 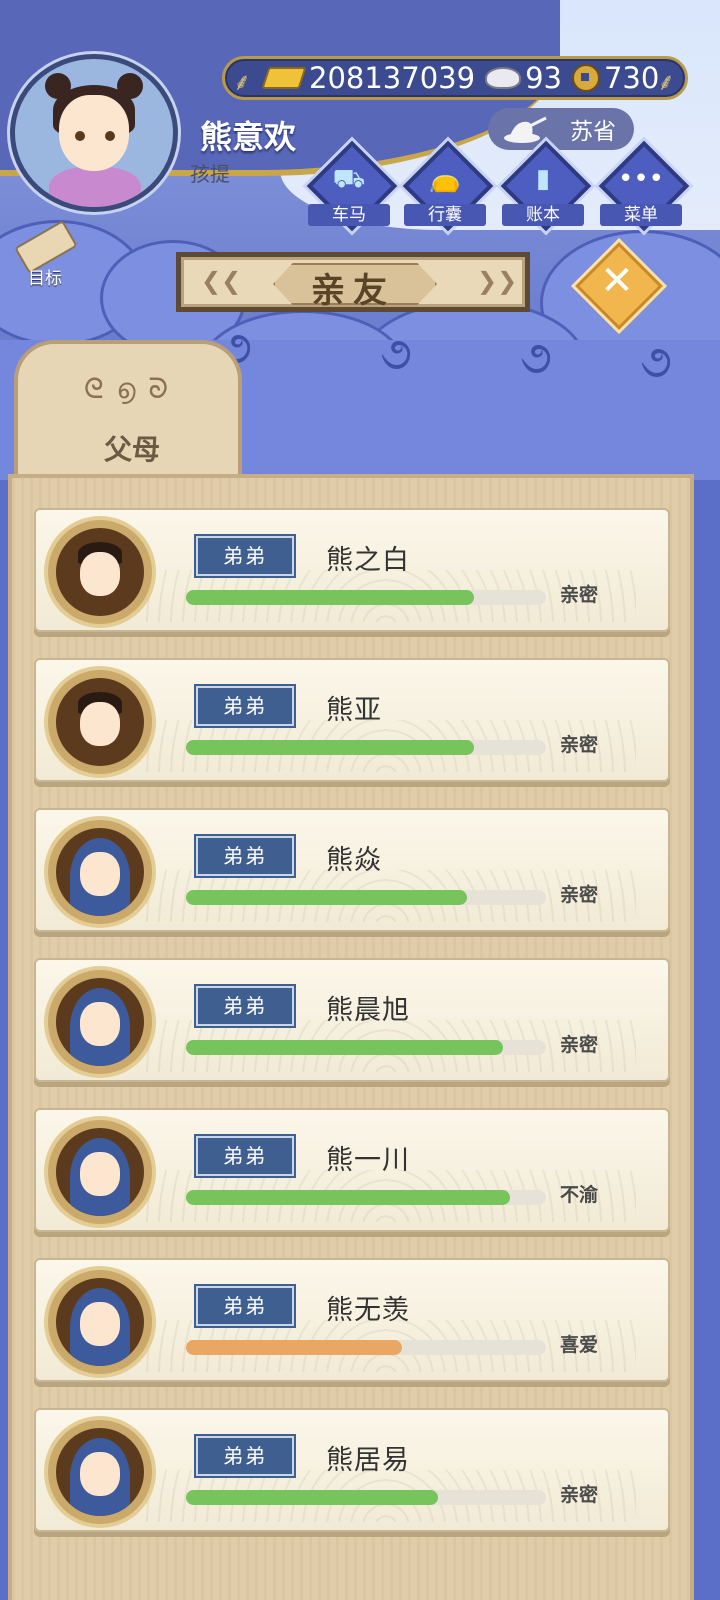 I want to click on relative-row: 弟弟 熊晨旭亲密, so click(x=352, y=1020).